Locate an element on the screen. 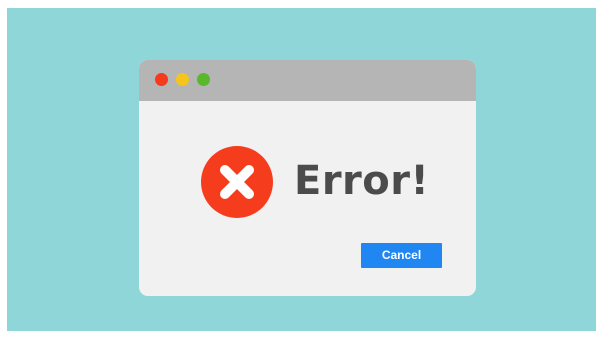 This screenshot has height=338, width=603. minimize-window-button is located at coordinates (182, 79).